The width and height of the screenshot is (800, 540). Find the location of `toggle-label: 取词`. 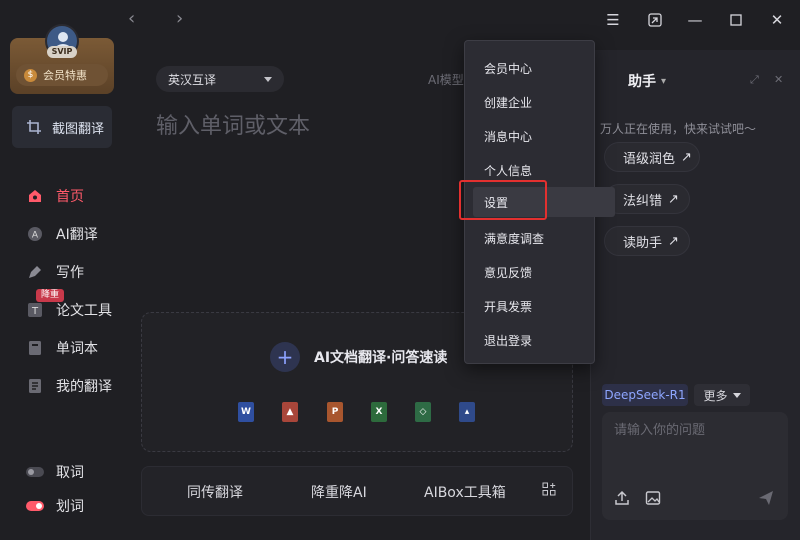

toggle-label: 取词 is located at coordinates (70, 473).